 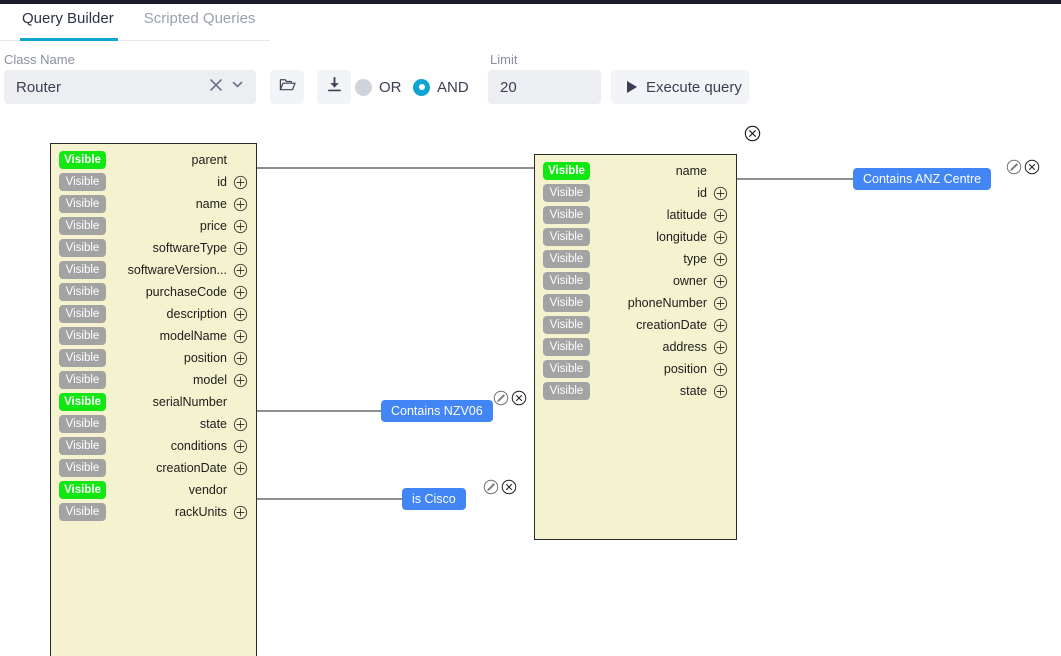 I want to click on limit-input: 20, so click(x=544, y=87).